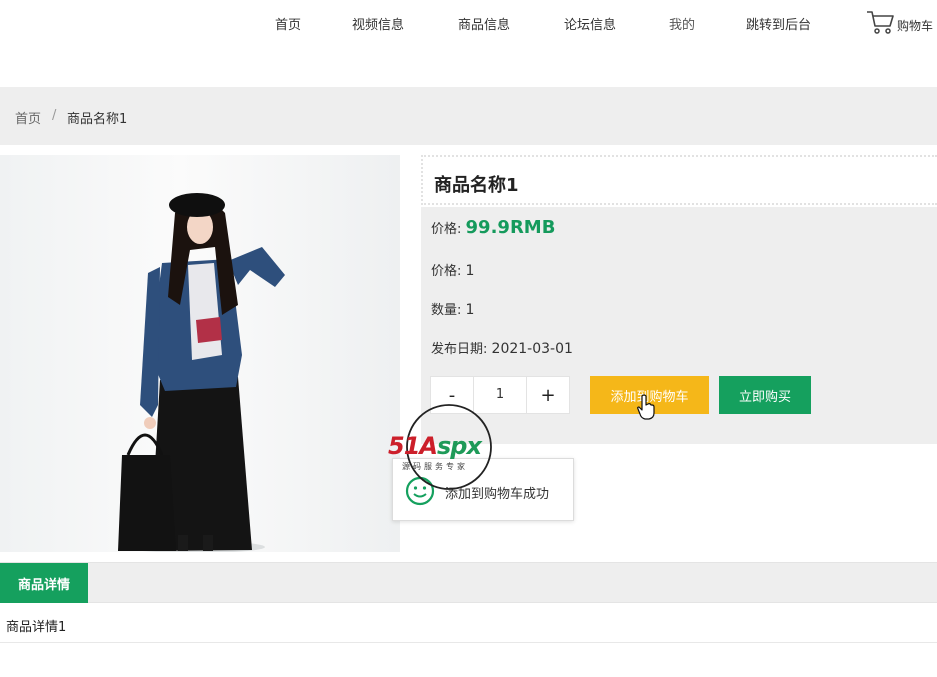  I want to click on hand-cursor-icon, so click(646, 407).